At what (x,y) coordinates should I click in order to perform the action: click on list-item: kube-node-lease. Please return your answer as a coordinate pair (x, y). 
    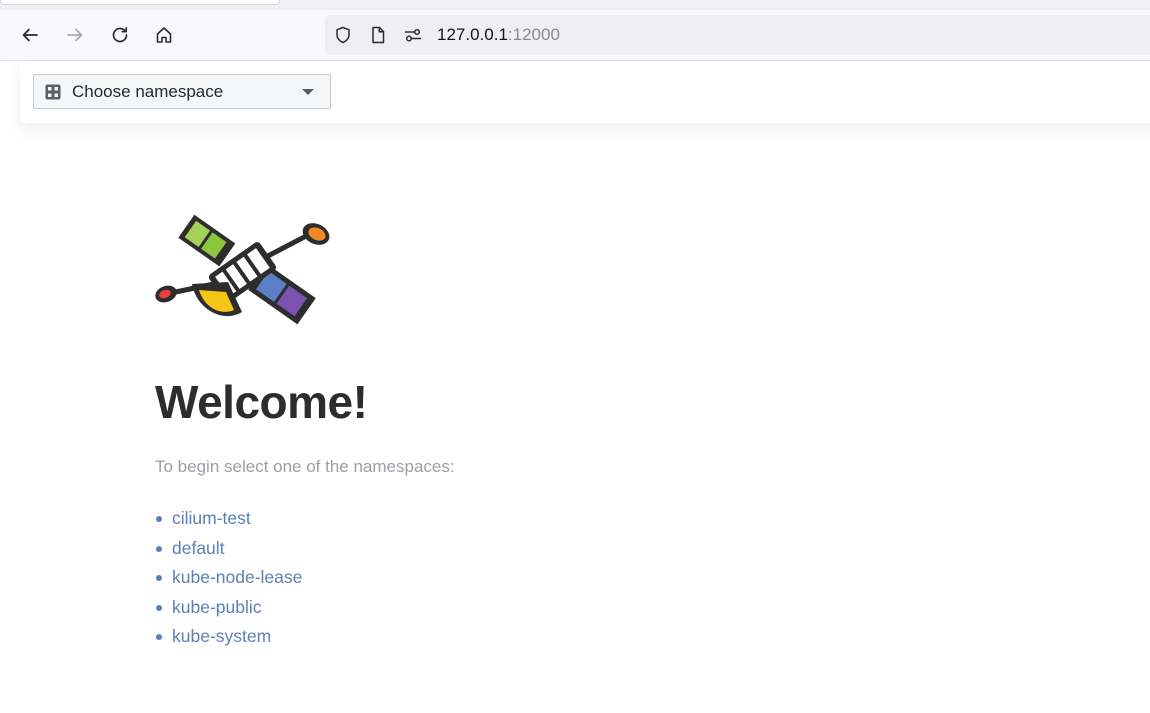
    Looking at the image, I should click on (228, 580).